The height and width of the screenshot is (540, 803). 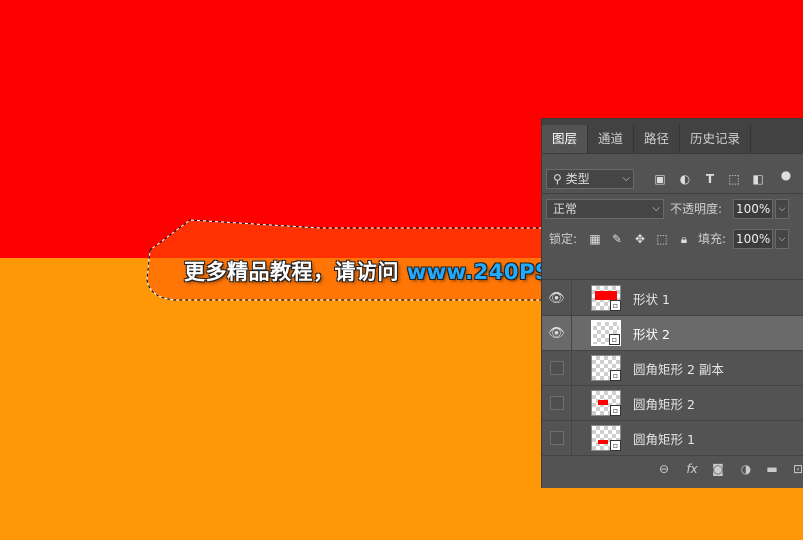 What do you see at coordinates (734, 179) in the screenshot?
I see `shape-layer-filter-icon: ⬚` at bounding box center [734, 179].